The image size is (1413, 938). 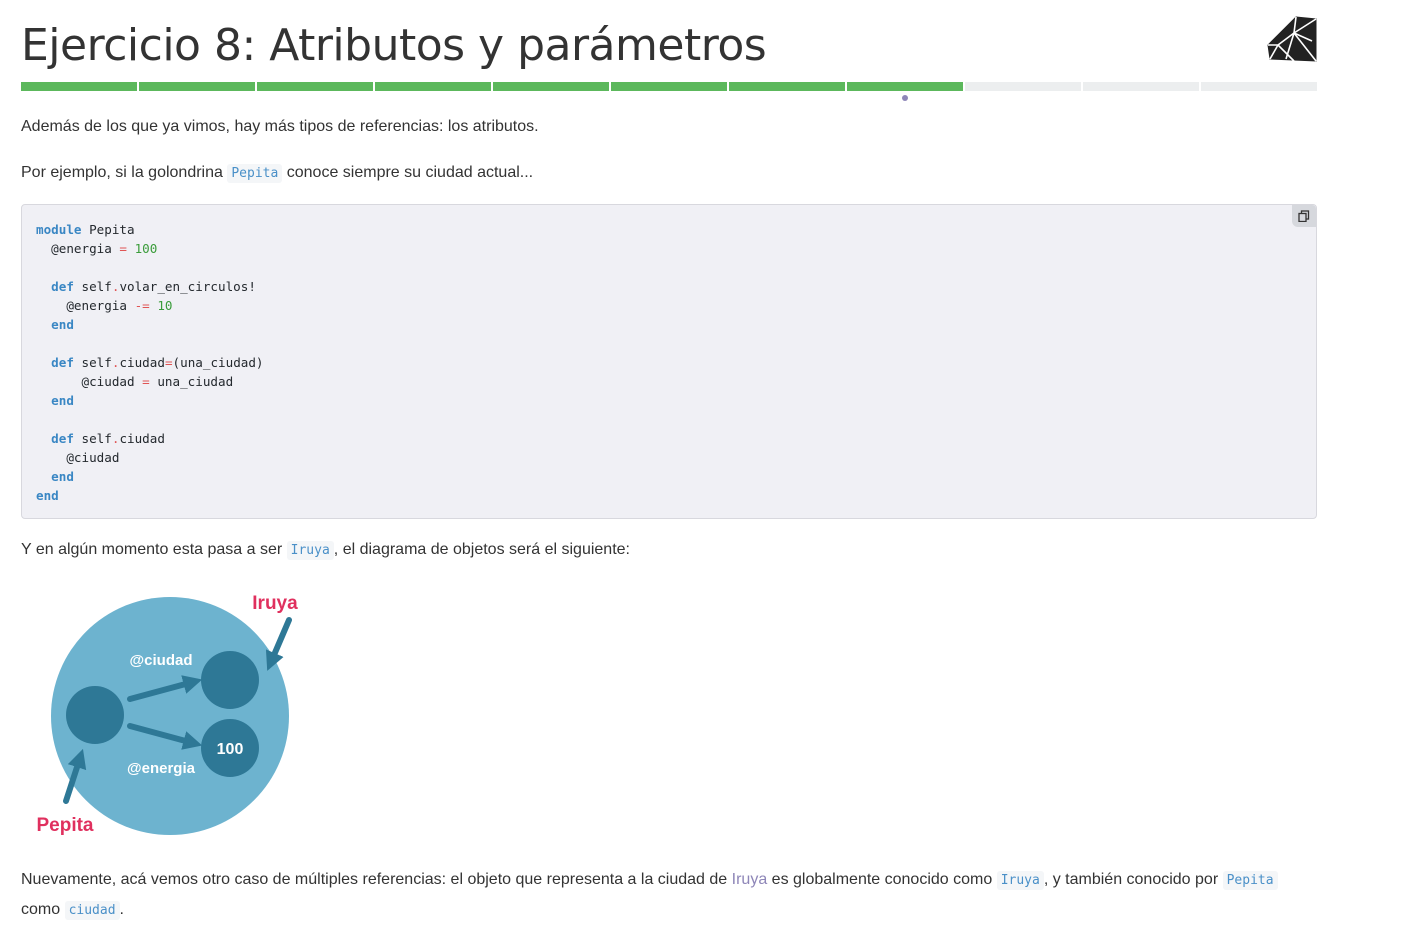 I want to click on copy-button, so click(x=1304, y=216).